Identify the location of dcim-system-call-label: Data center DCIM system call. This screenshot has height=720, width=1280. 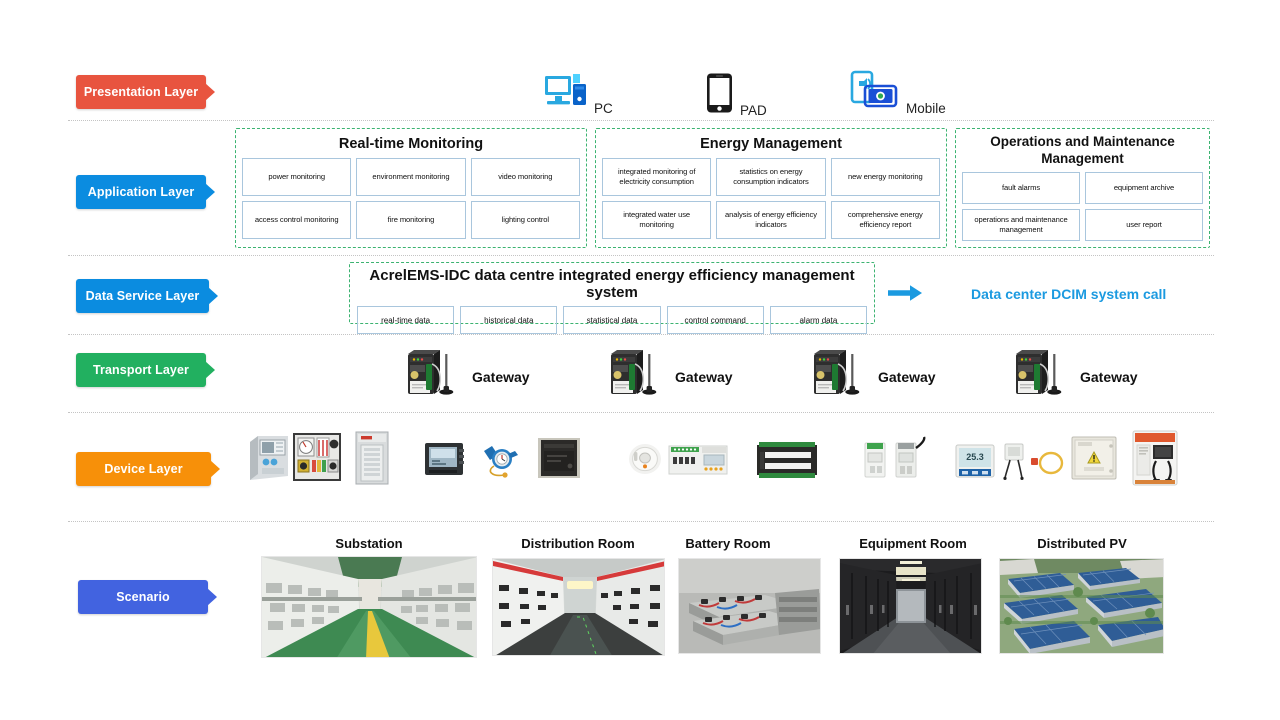
(1069, 294).